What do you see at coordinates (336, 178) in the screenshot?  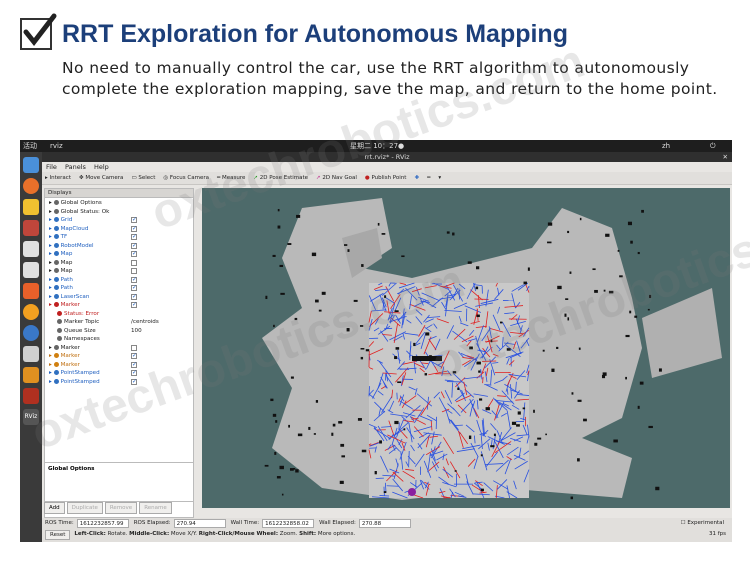 I see `tool-2d-nav-goal: ➚ 2D Nav Goal` at bounding box center [336, 178].